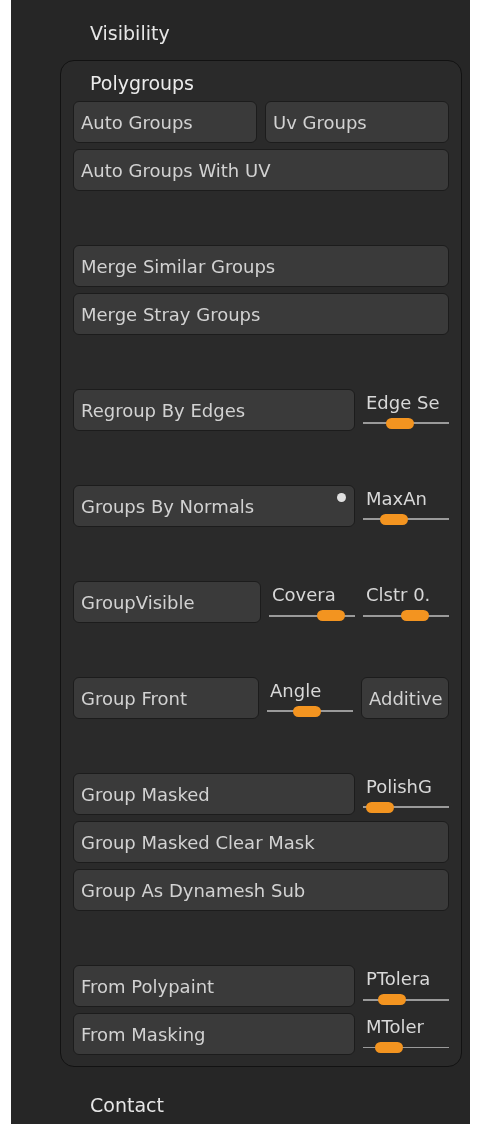  Describe the element at coordinates (405, 698) in the screenshot. I see `tool-button: Additive` at that location.